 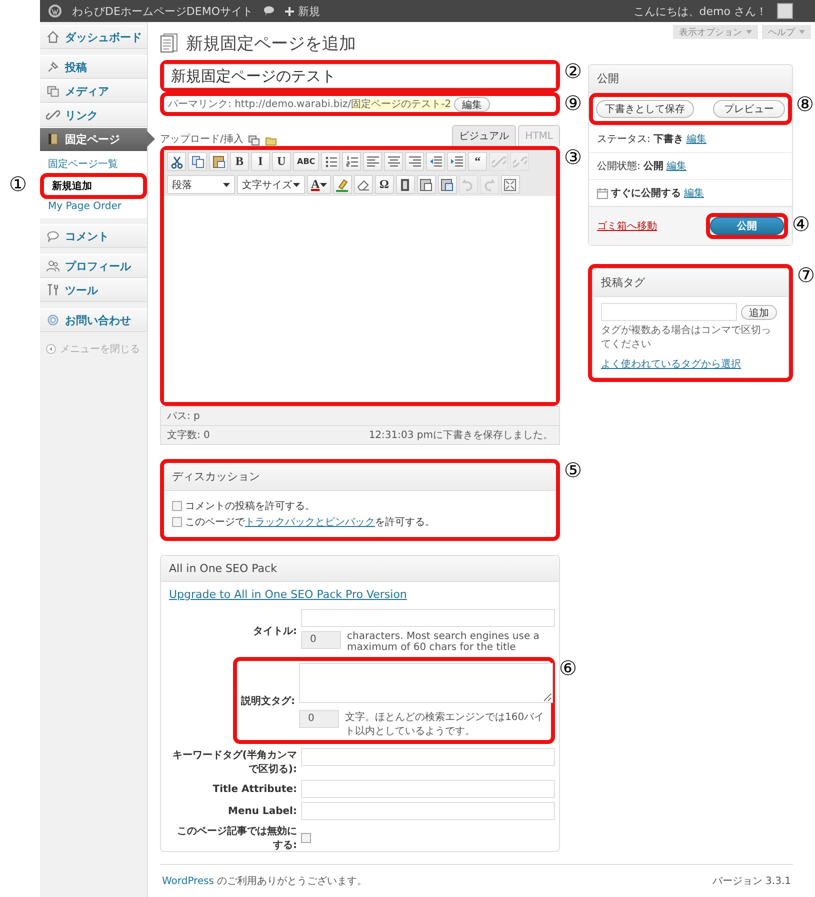 What do you see at coordinates (700, 11) in the screenshot?
I see `greeting: こんにちは、demo さん！` at bounding box center [700, 11].